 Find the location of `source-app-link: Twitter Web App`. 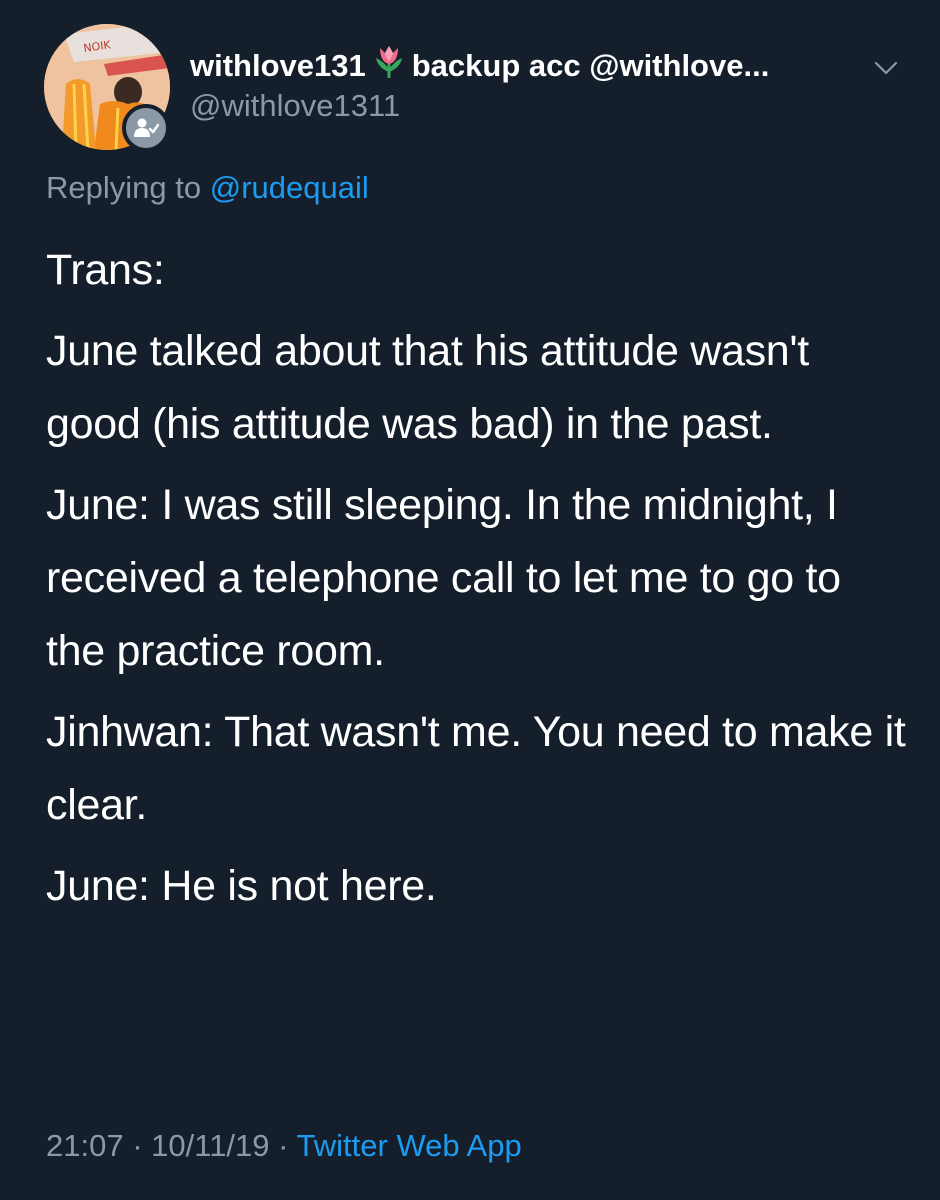

source-app-link: Twitter Web App is located at coordinates (409, 1145).